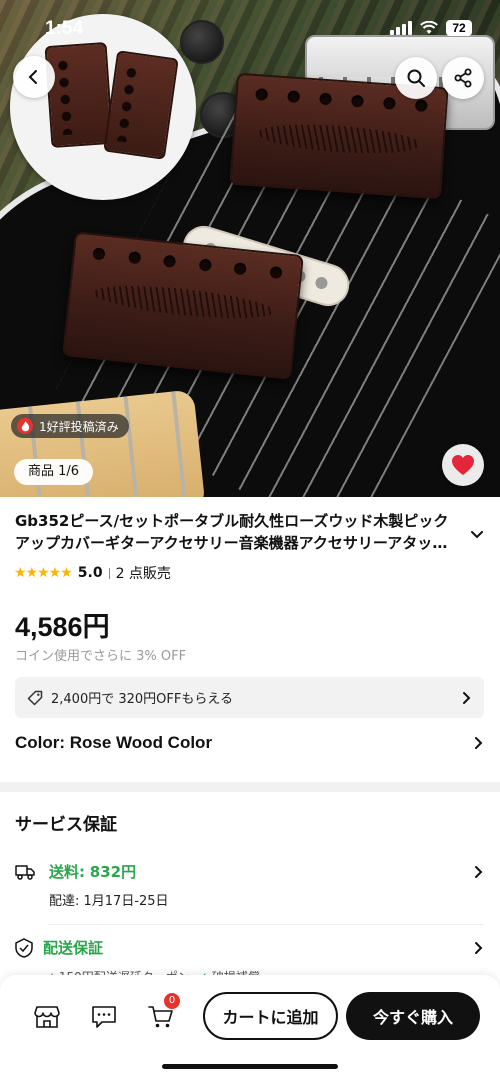  I want to click on rating-value: 5.0, so click(90, 573).